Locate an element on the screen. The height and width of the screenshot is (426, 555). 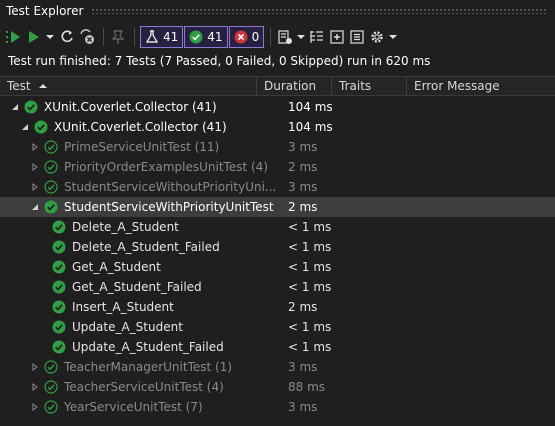
test-name: TeacherServiceUnitTest (4) is located at coordinates (144, 387).